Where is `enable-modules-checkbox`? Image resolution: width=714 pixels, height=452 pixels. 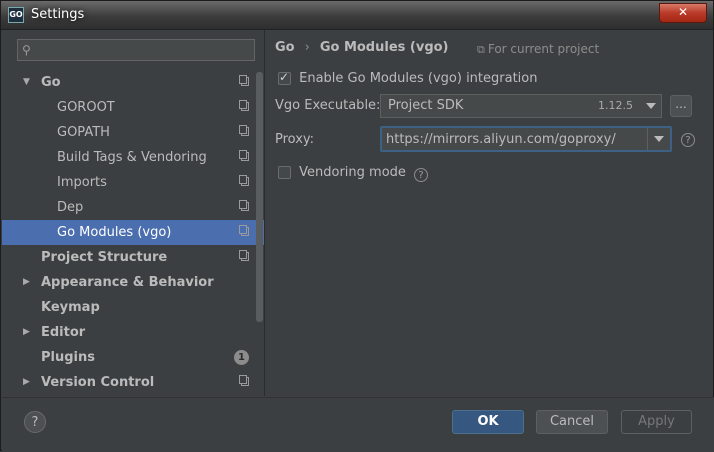 enable-modules-checkbox is located at coordinates (284, 77).